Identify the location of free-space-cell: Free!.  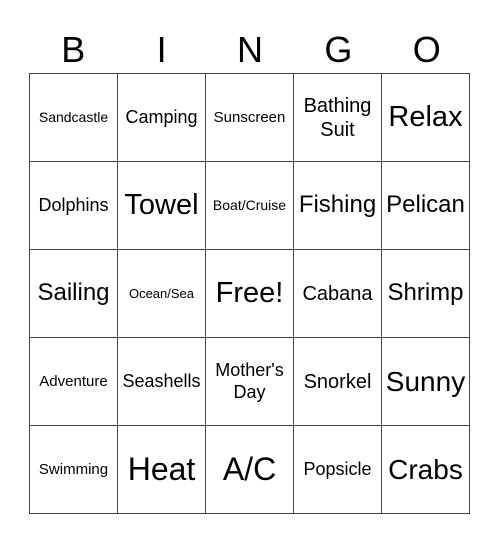
(250, 294).